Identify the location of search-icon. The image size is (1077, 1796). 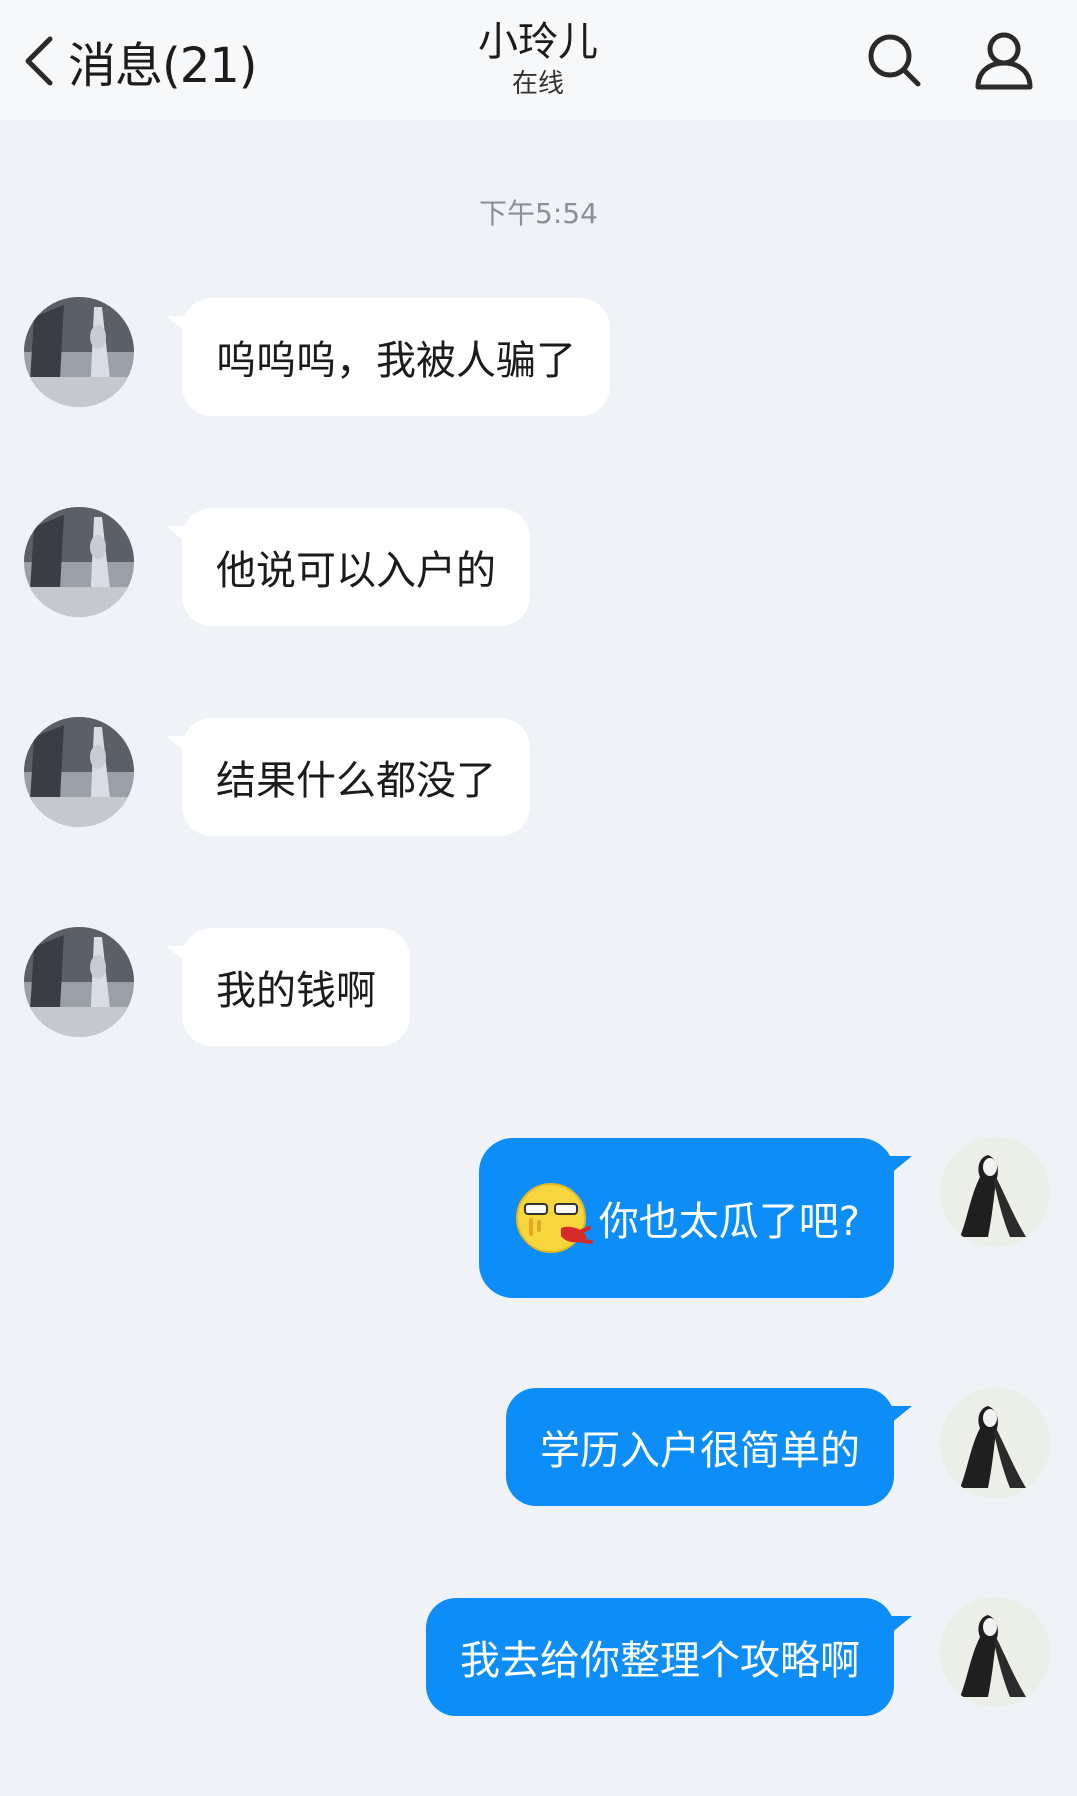
(894, 60).